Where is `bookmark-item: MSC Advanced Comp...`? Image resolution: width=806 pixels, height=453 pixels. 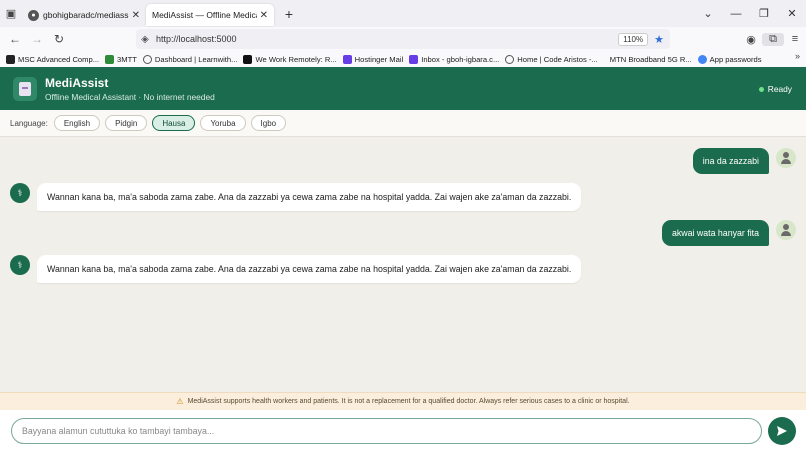 bookmark-item: MSC Advanced Comp... is located at coordinates (53, 59).